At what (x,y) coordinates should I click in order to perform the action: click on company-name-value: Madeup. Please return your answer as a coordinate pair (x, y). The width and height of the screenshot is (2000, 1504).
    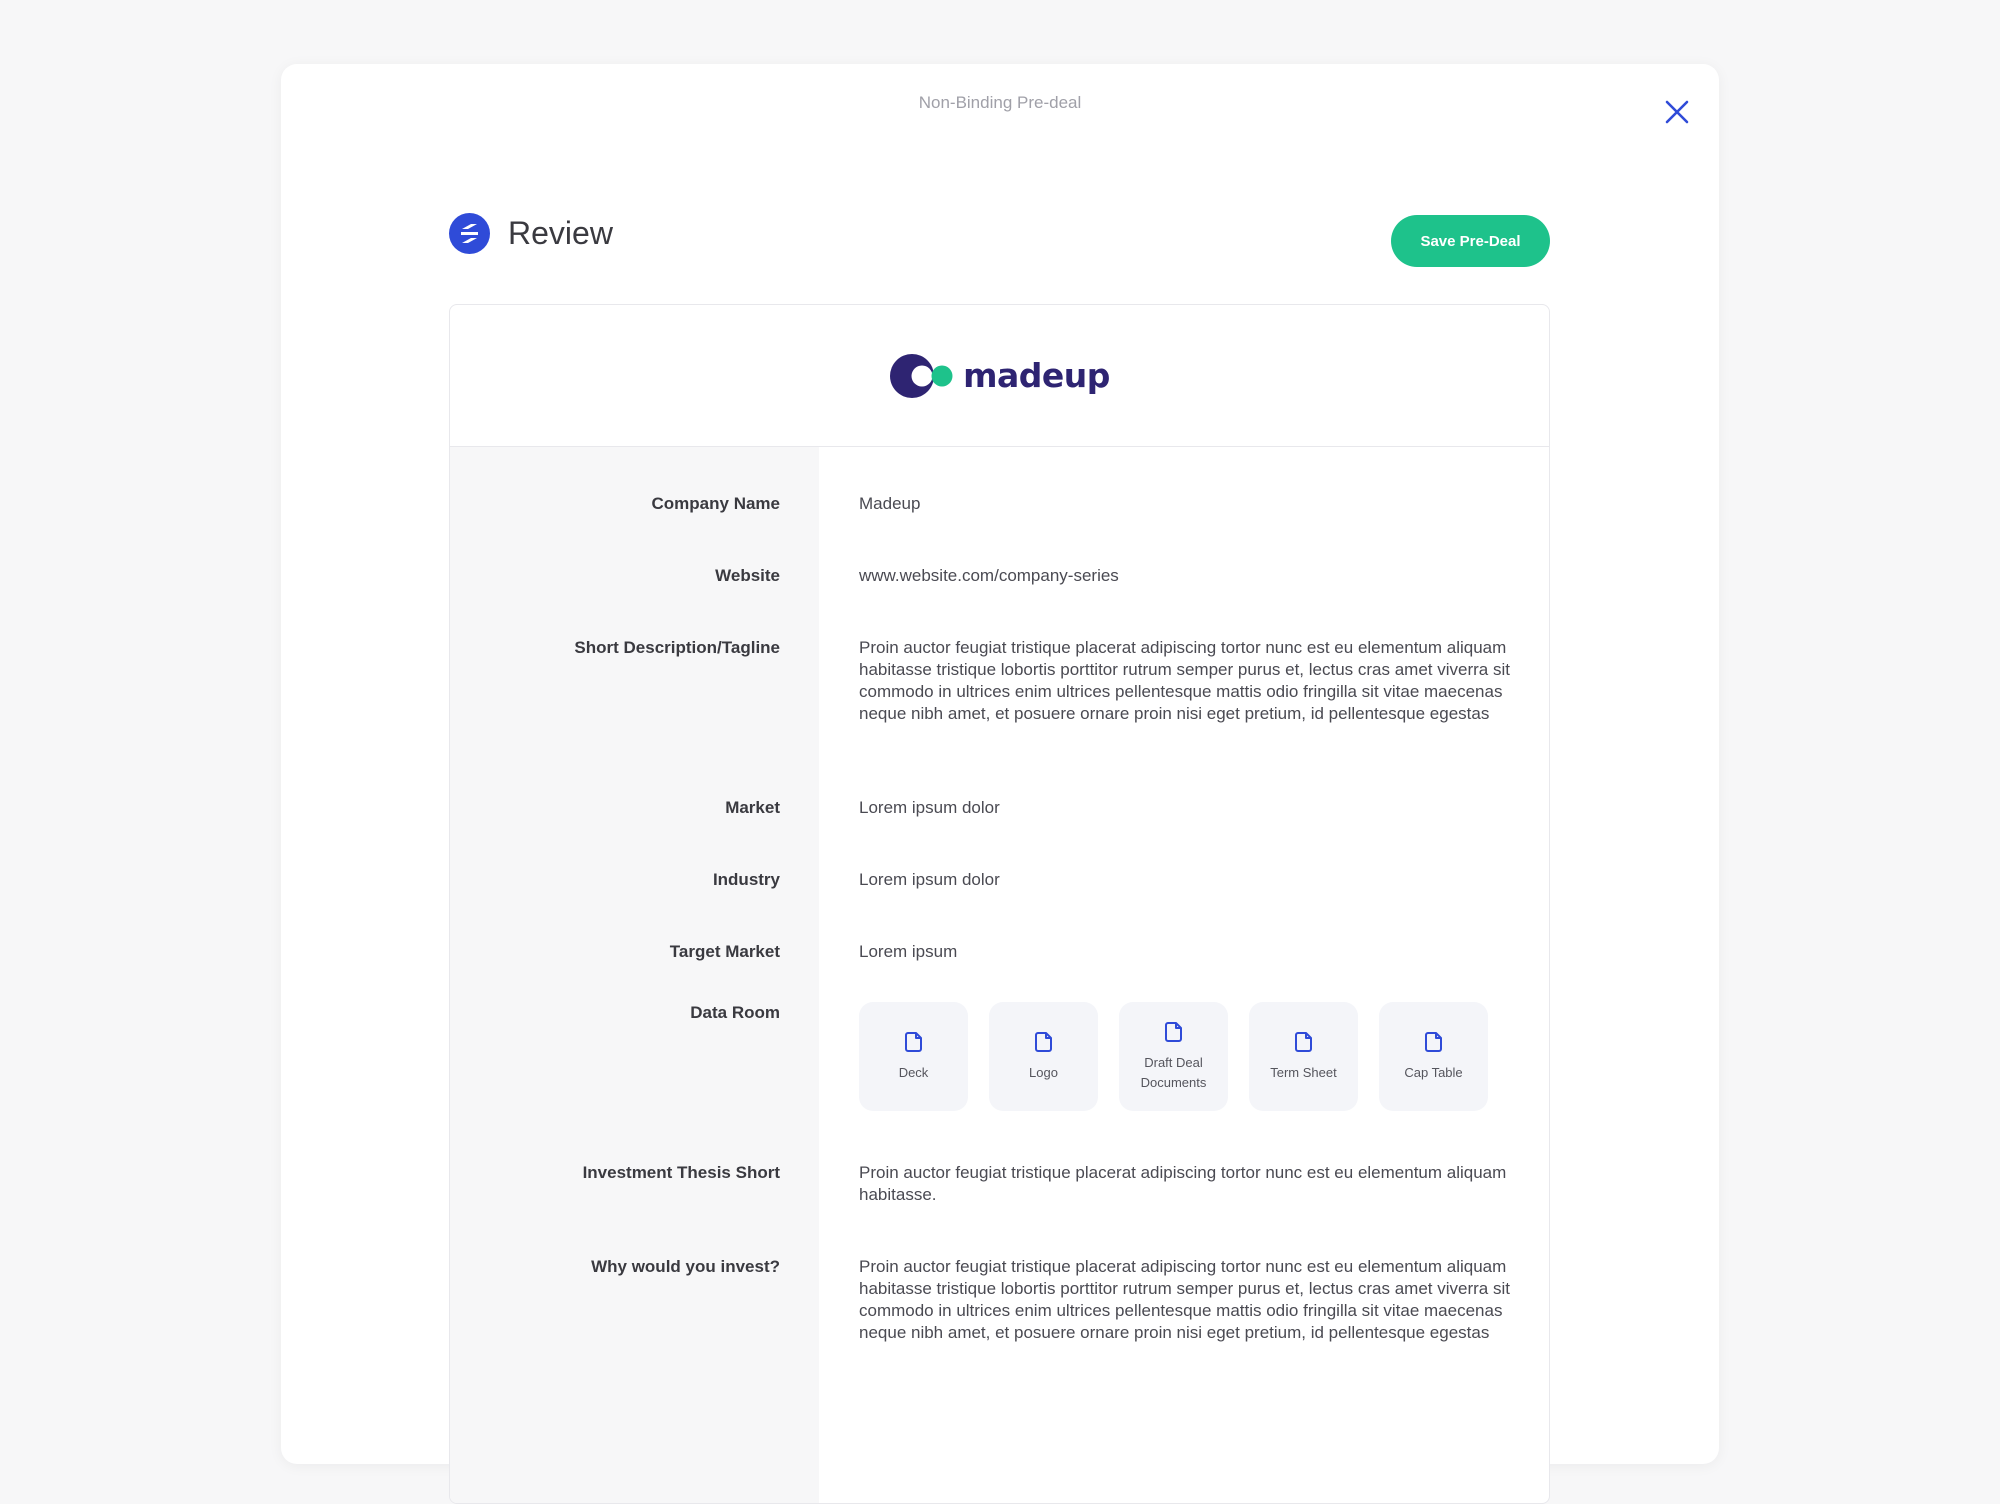
    Looking at the image, I should click on (890, 503).